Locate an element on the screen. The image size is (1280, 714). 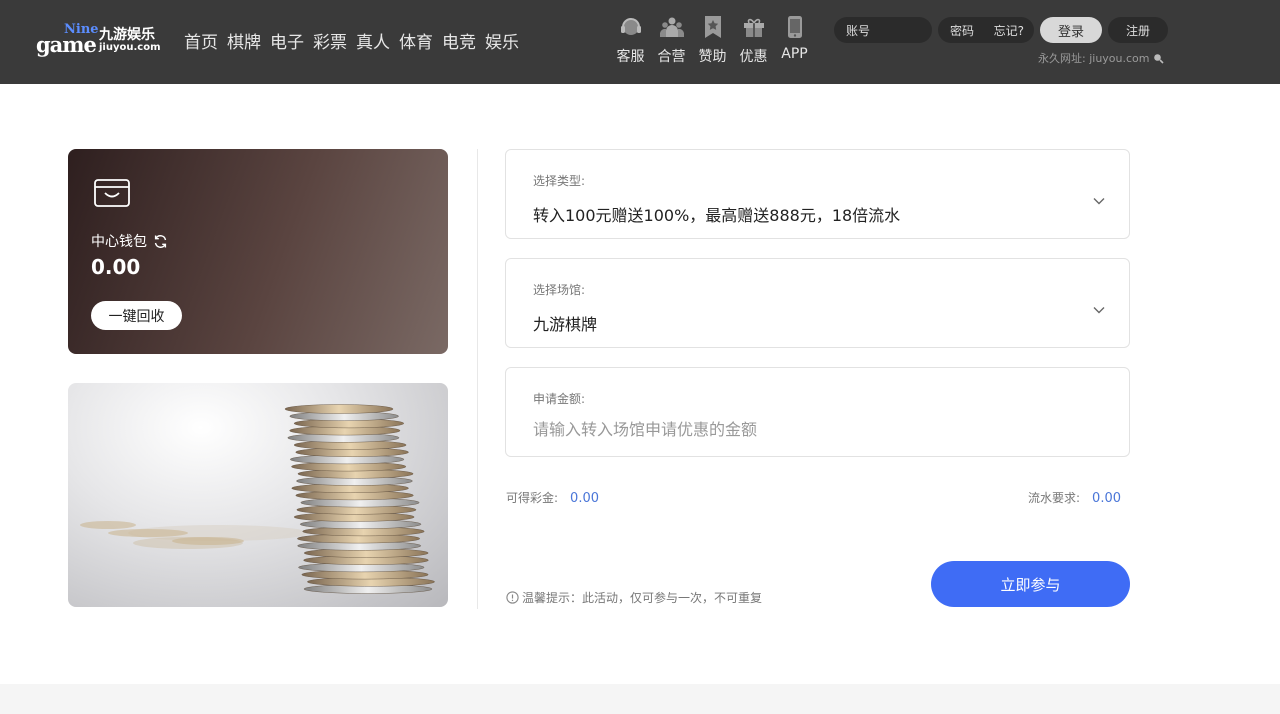
quick-links: 客服 合营 赞助 优惠 APP is located at coordinates (712, 40).